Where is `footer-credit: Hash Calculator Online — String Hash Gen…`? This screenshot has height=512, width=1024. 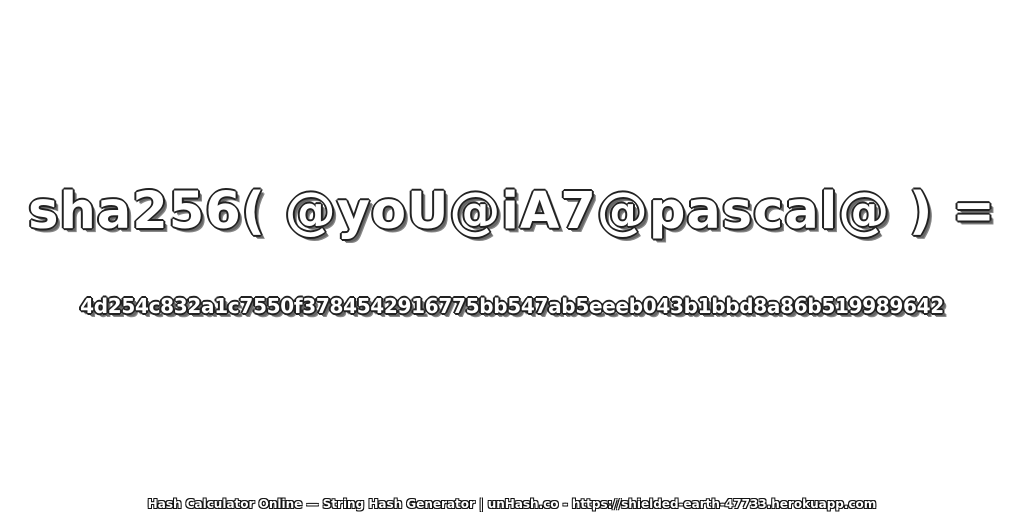
footer-credit: Hash Calculator Online — String Hash Gen… is located at coordinates (512, 504).